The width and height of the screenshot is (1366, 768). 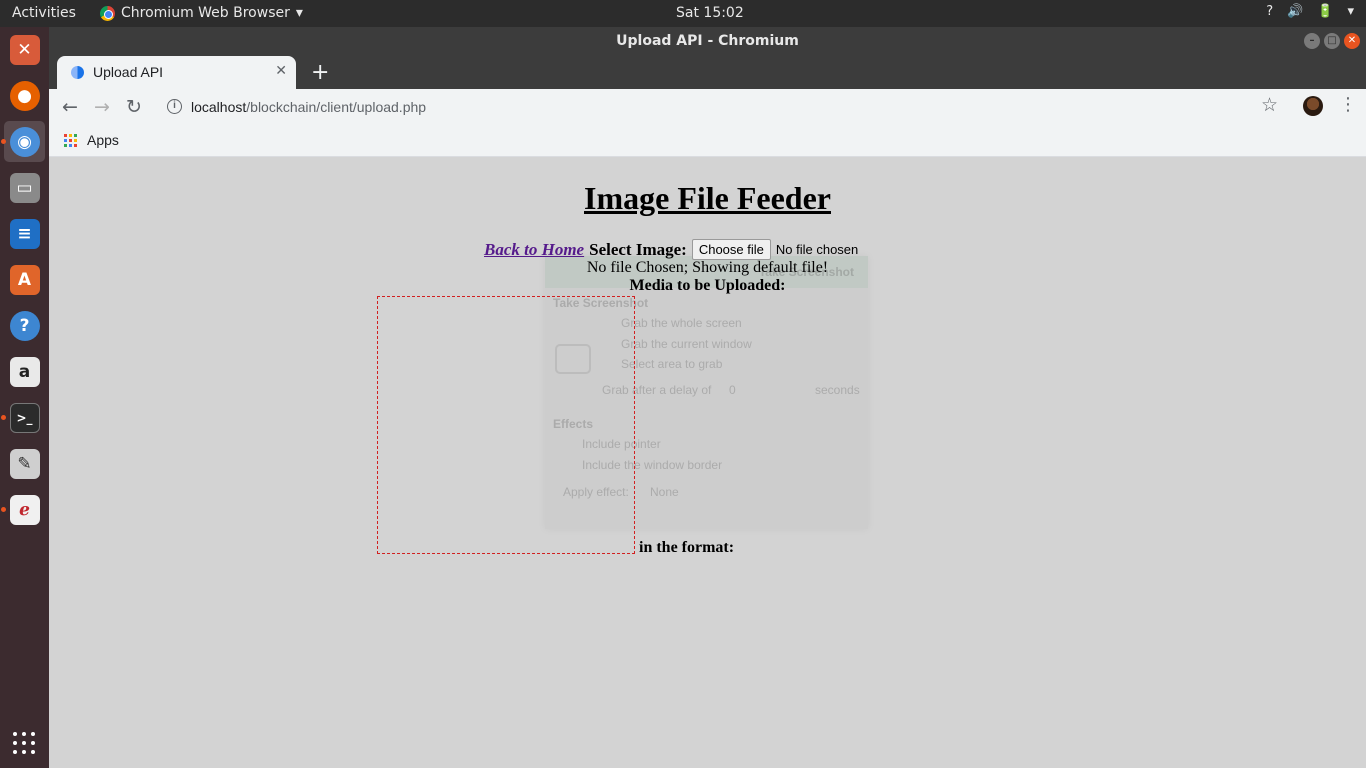 I want to click on text-editor-icon: ✎, so click(x=24, y=463).